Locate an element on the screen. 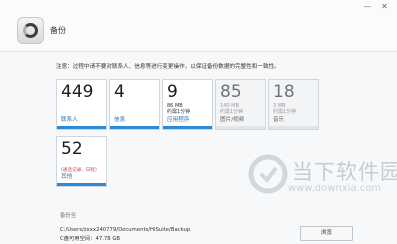  backup-destination-label: 备份至 is located at coordinates (68, 216).